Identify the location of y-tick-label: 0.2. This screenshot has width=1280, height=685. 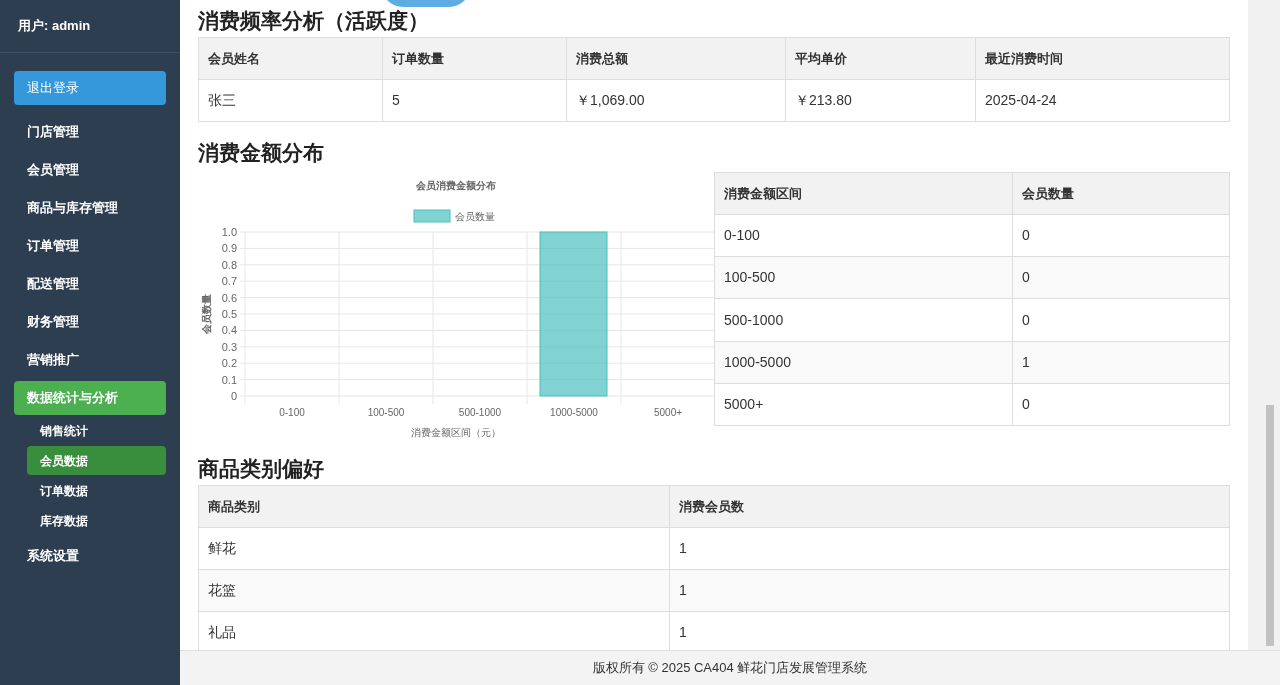
(229, 363).